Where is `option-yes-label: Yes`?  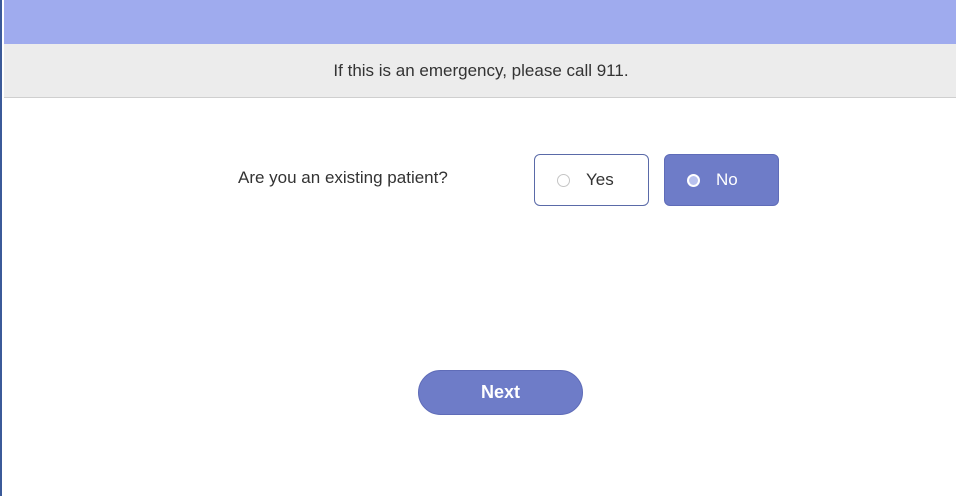
option-yes-label: Yes is located at coordinates (600, 179).